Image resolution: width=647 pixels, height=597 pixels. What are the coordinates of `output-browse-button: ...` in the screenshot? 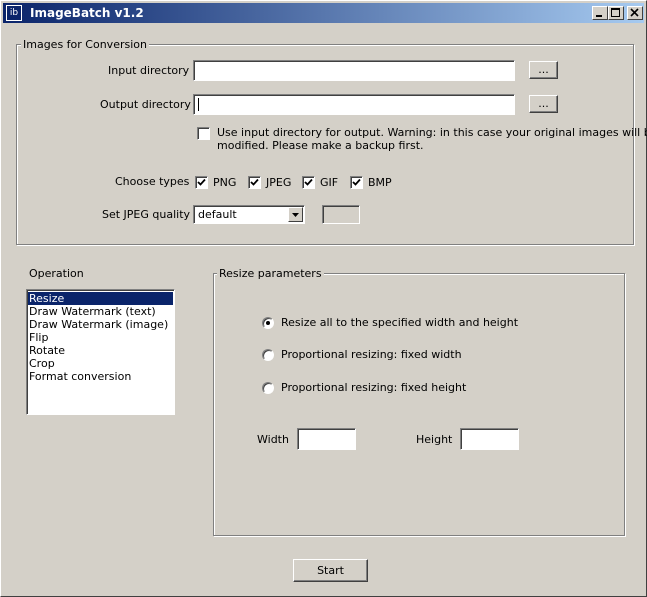 It's located at (543, 104).